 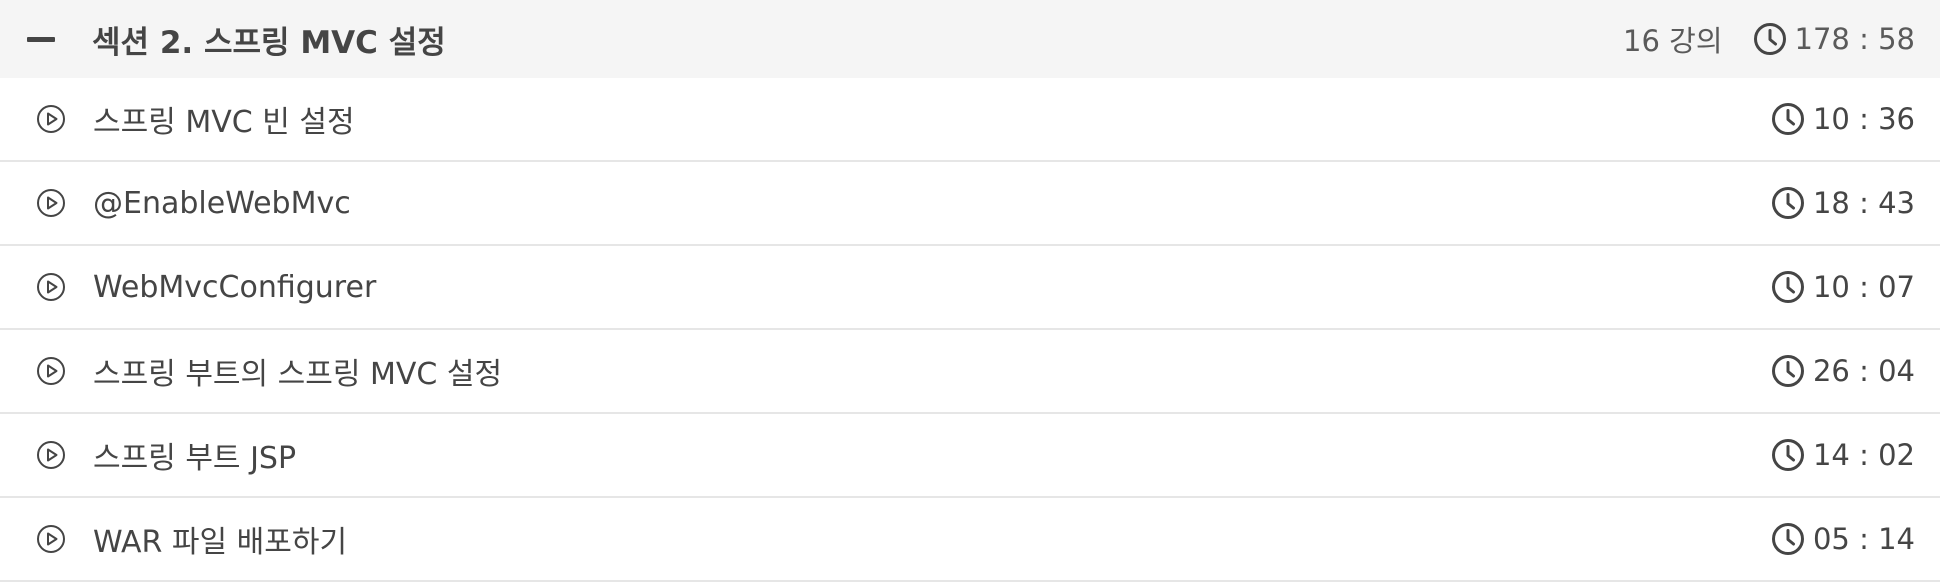 I want to click on lecture-row: 스프링 MVC 빈 설정 10 : 36, so click(x=970, y=120).